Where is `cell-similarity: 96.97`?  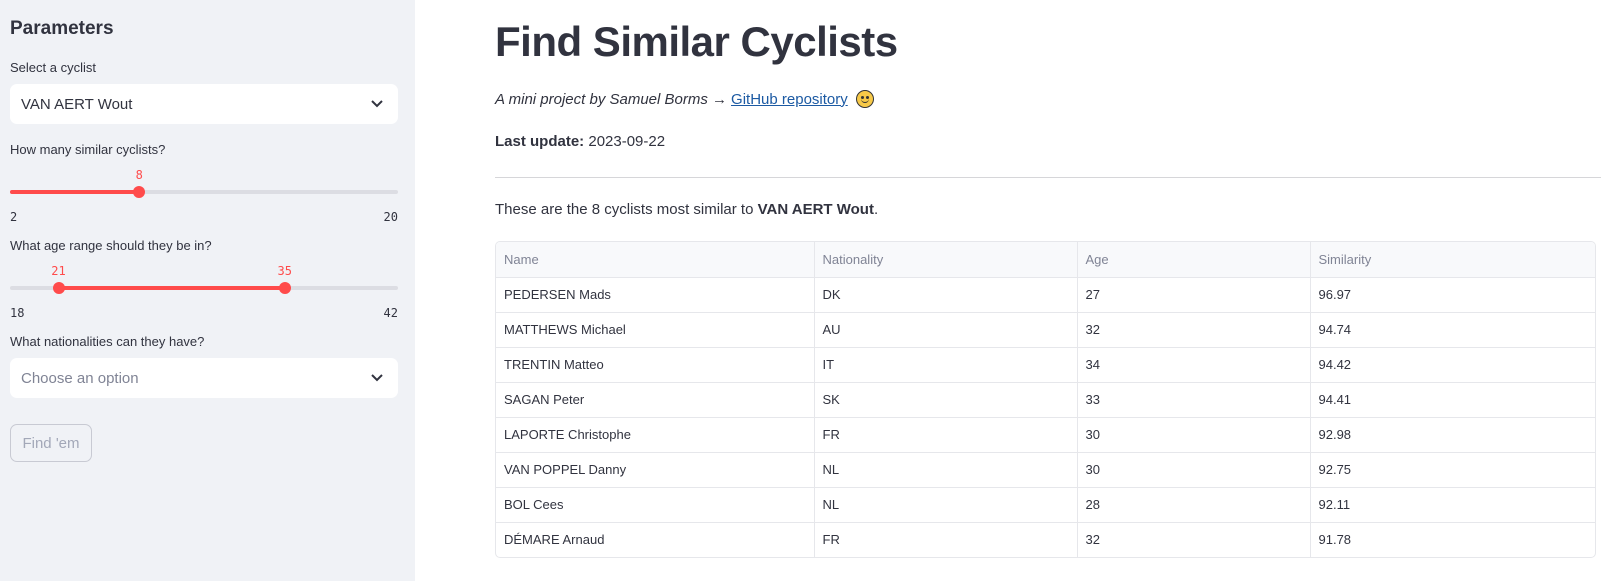
cell-similarity: 96.97 is located at coordinates (1452, 295).